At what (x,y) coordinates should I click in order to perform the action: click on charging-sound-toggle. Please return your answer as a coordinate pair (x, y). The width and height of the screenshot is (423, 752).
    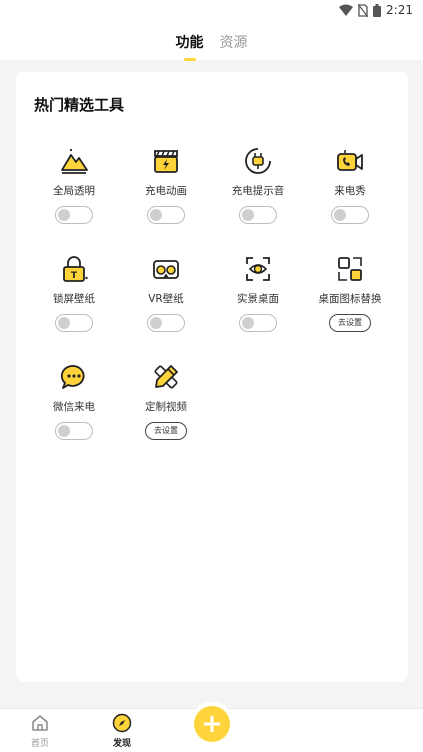
    Looking at the image, I should click on (258, 215).